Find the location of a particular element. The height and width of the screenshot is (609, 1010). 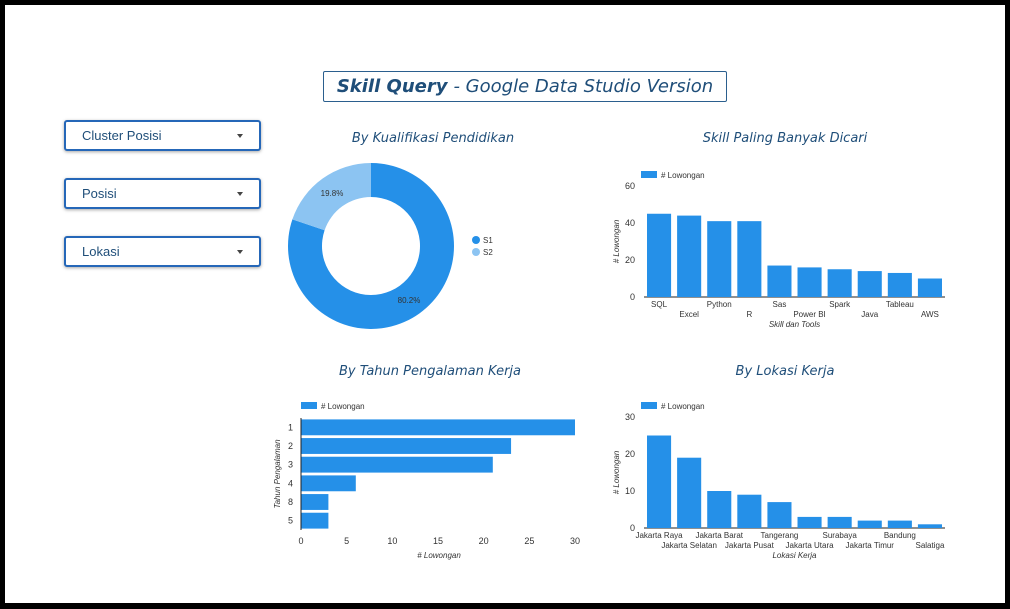

skill-chart-legend-label: # Lowongan is located at coordinates (683, 175).